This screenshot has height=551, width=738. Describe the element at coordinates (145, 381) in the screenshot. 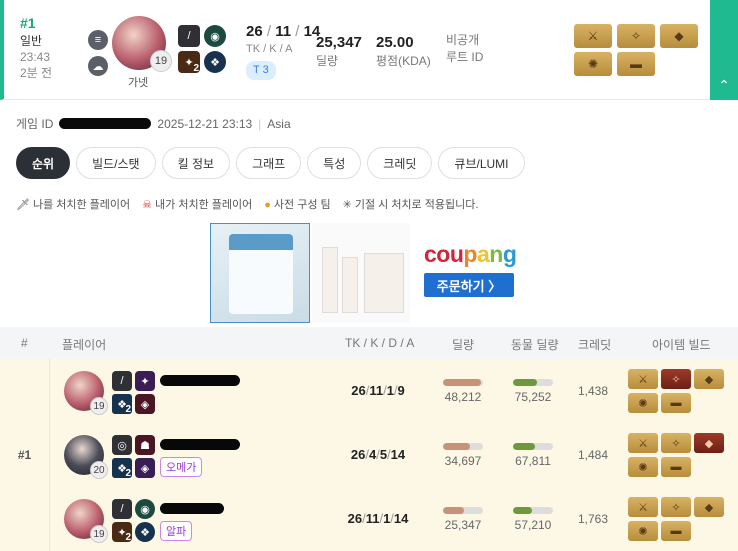

I see `trait-icon: ✦` at that location.